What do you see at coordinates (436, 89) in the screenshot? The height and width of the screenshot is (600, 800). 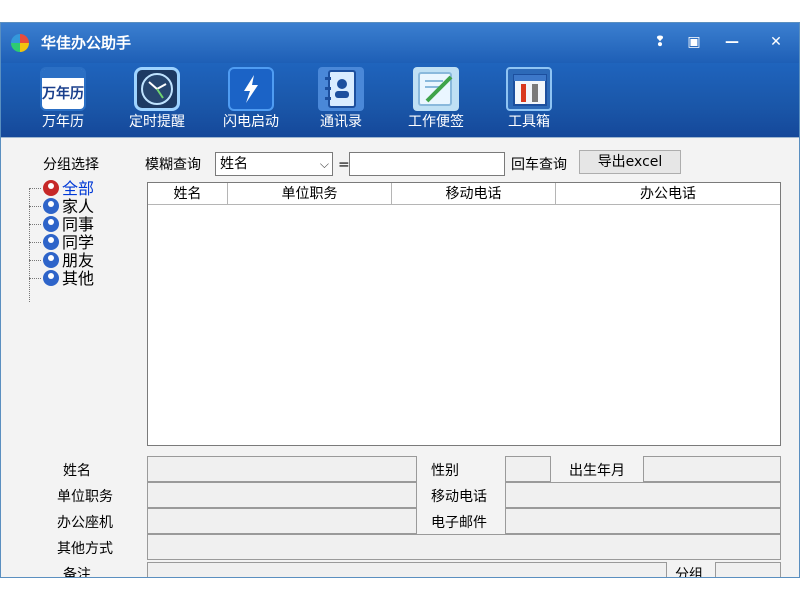 I see `notes-icon` at bounding box center [436, 89].